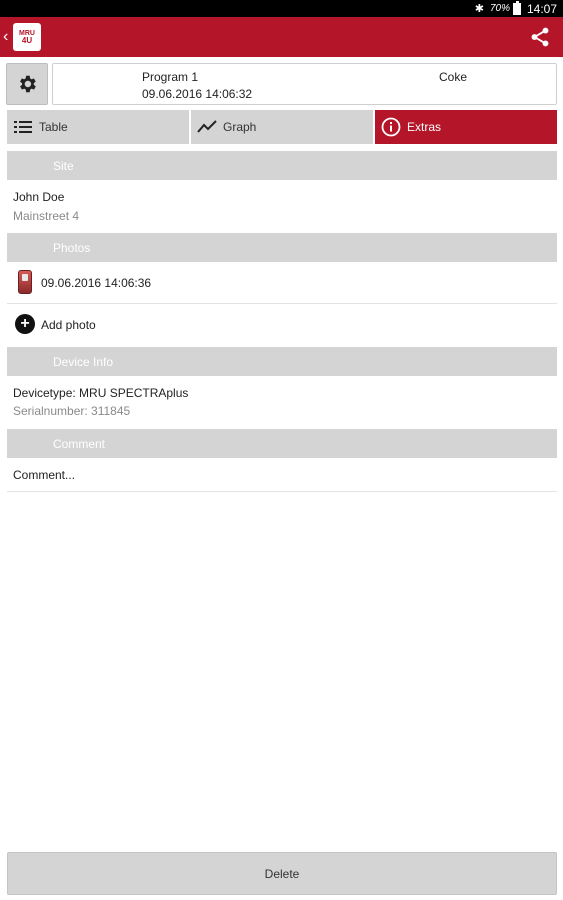  Describe the element at coordinates (7, 37) in the screenshot. I see `back-arrow-icon: ‹` at that location.